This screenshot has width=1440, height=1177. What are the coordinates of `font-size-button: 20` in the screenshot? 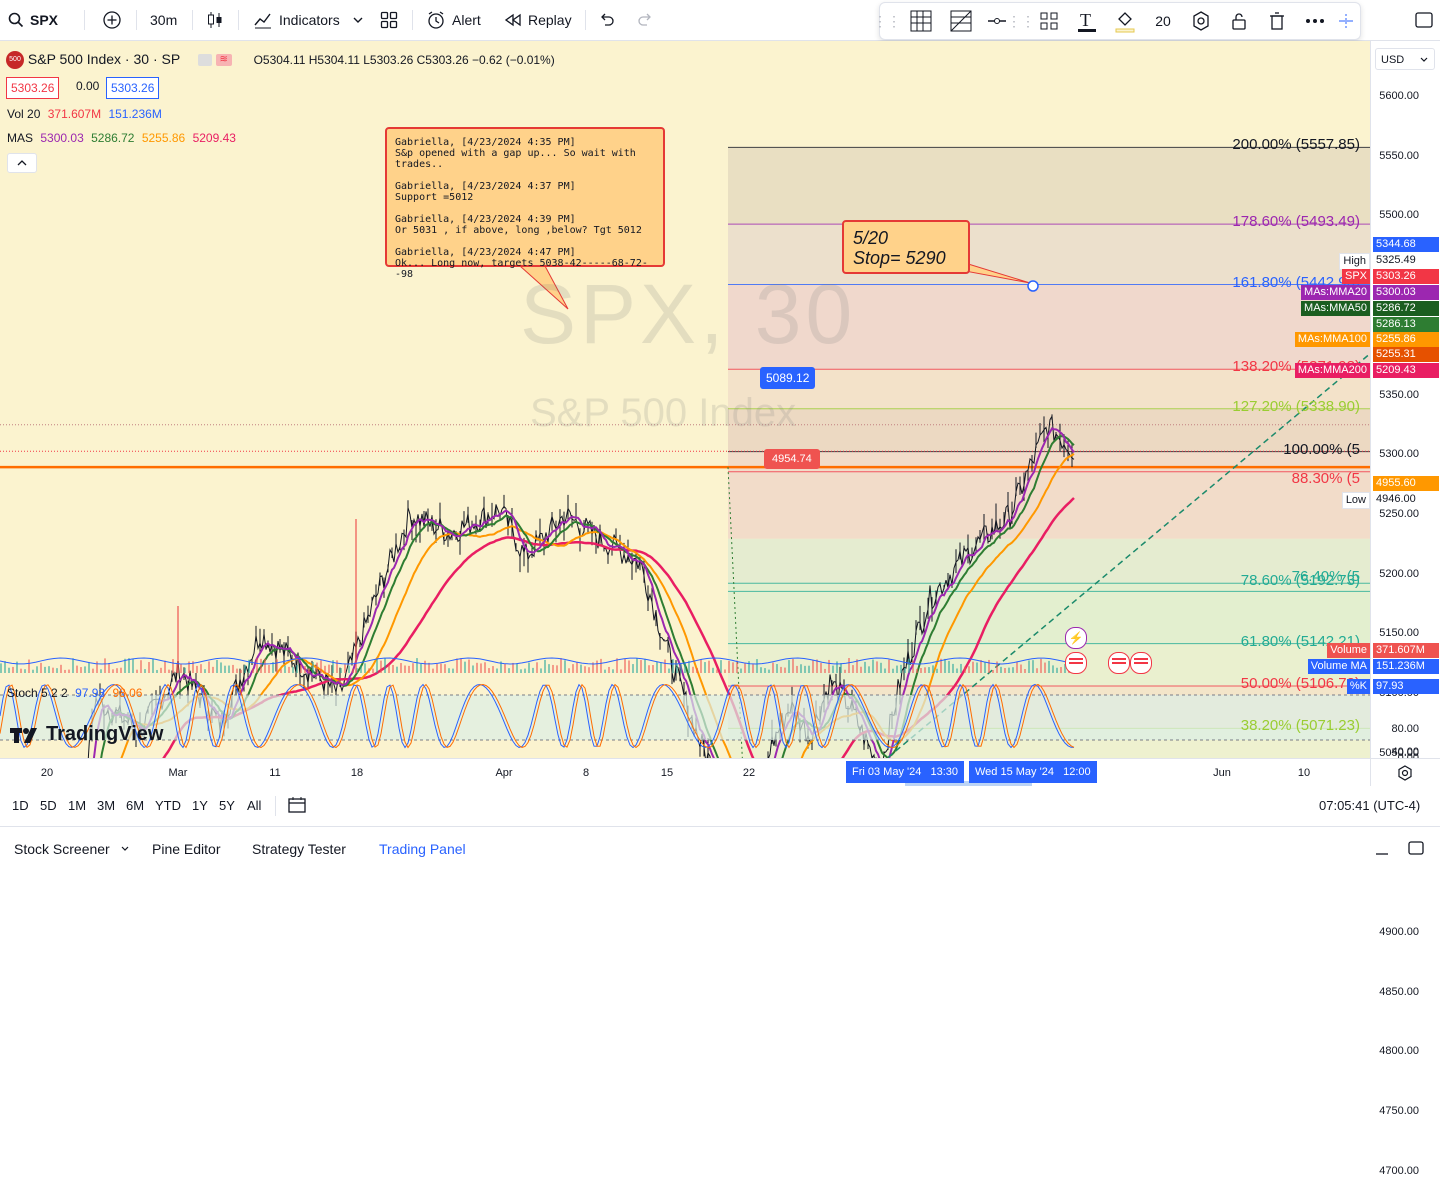 It's located at (1163, 21).